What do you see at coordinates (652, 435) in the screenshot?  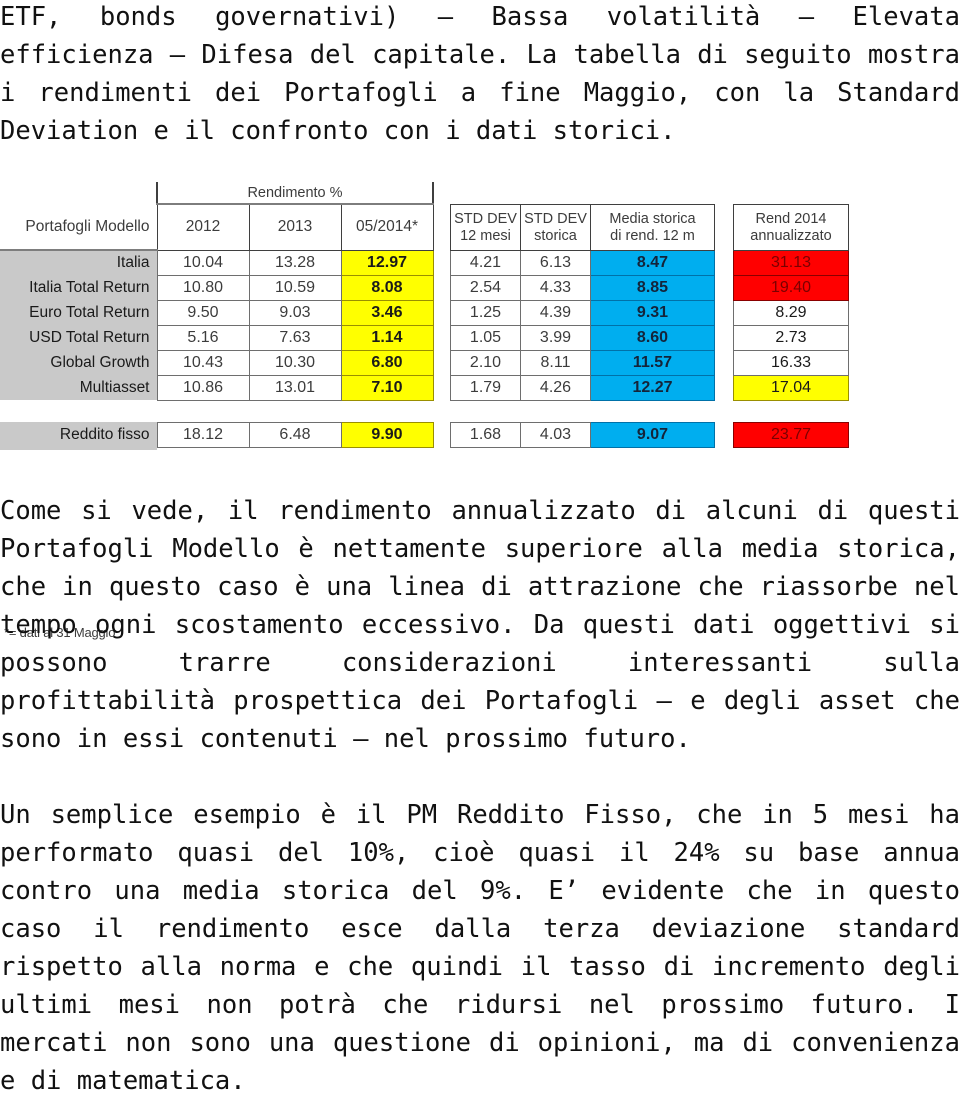 I see `cell-media-storica: 9.07` at bounding box center [652, 435].